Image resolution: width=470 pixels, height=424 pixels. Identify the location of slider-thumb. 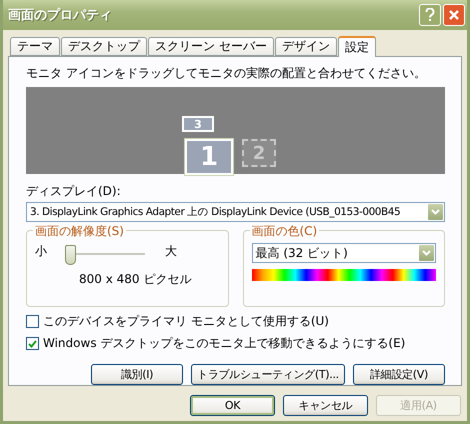
(70, 255).